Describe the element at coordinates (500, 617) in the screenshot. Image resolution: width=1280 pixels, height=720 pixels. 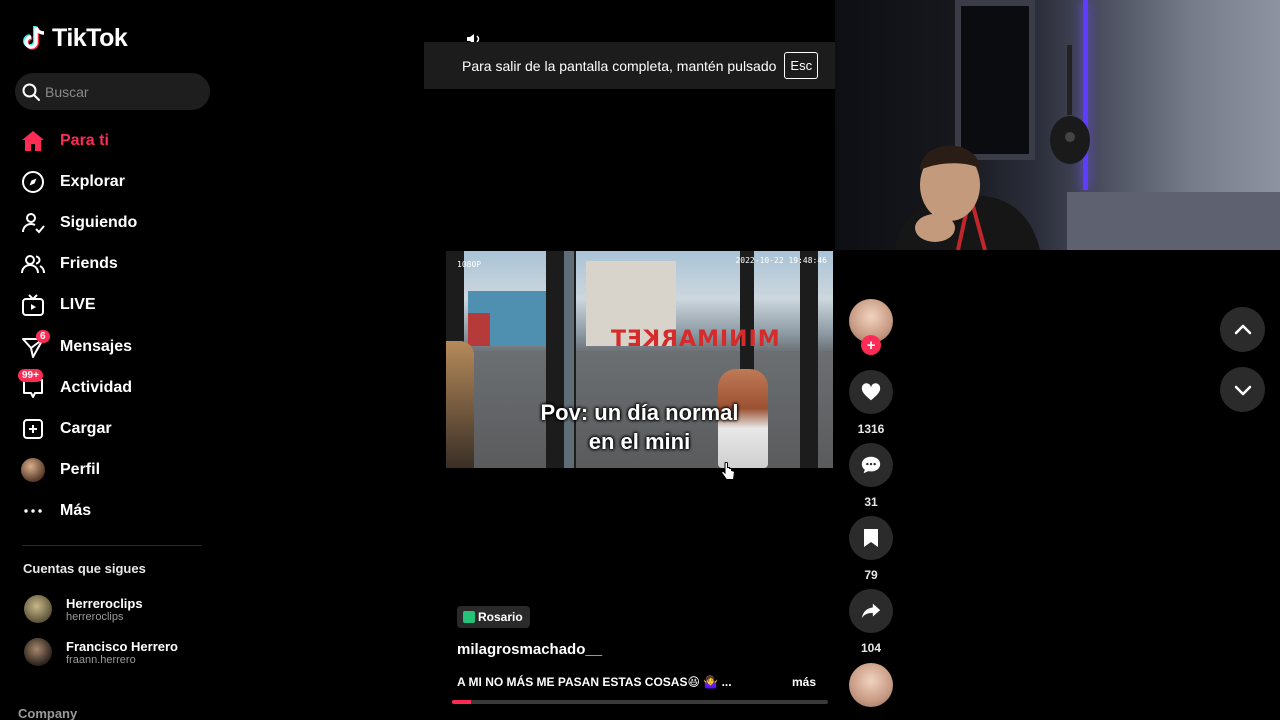
I see `location-label: Rosario` at that location.